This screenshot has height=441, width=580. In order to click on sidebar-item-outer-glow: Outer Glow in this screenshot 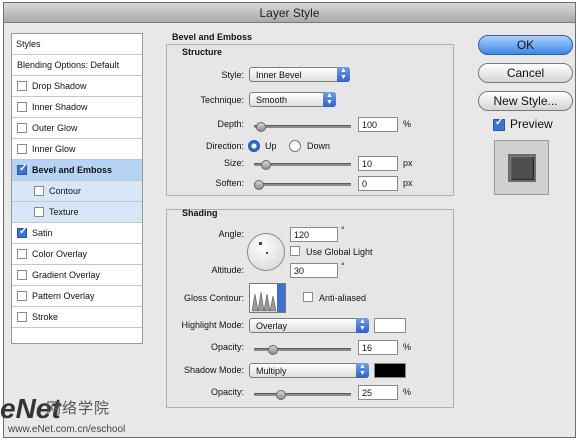, I will do `click(77, 128)`.